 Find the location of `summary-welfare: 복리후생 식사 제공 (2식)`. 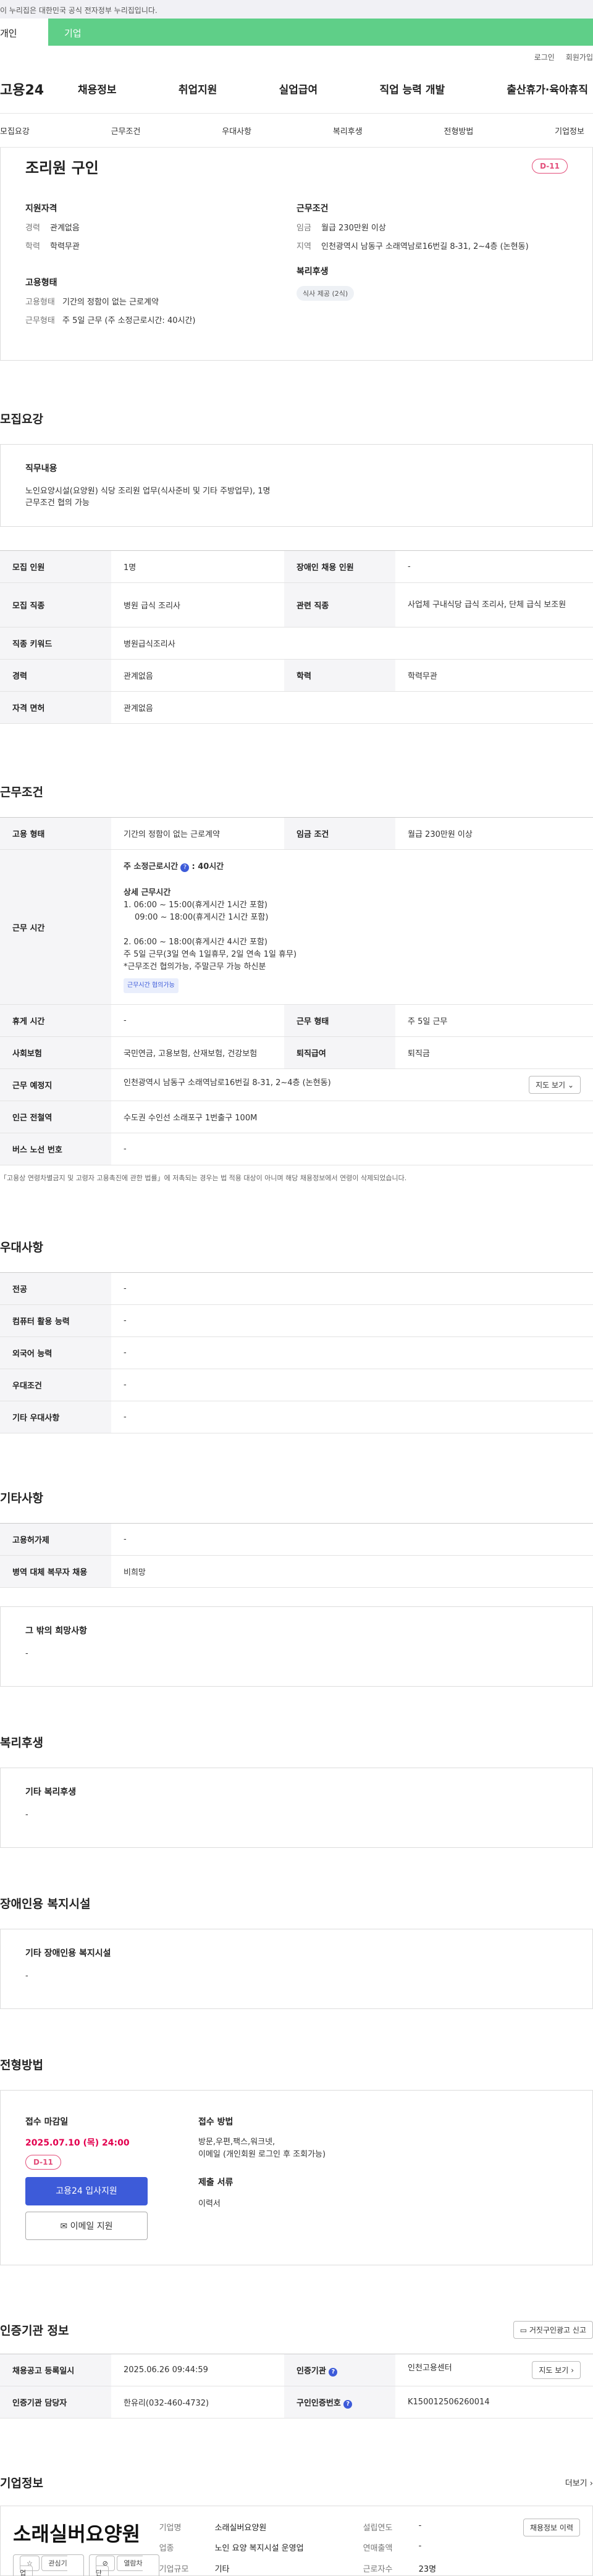

summary-welfare: 복리후생 식사 제공 (2식) is located at coordinates (432, 283).